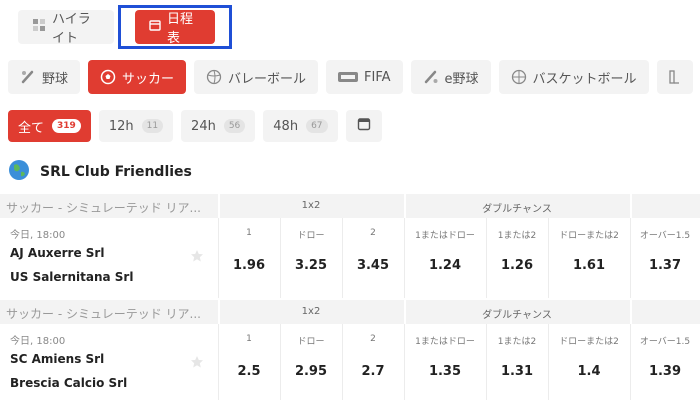 This screenshot has width=700, height=400. I want to click on sport-tab-more, so click(674, 77).